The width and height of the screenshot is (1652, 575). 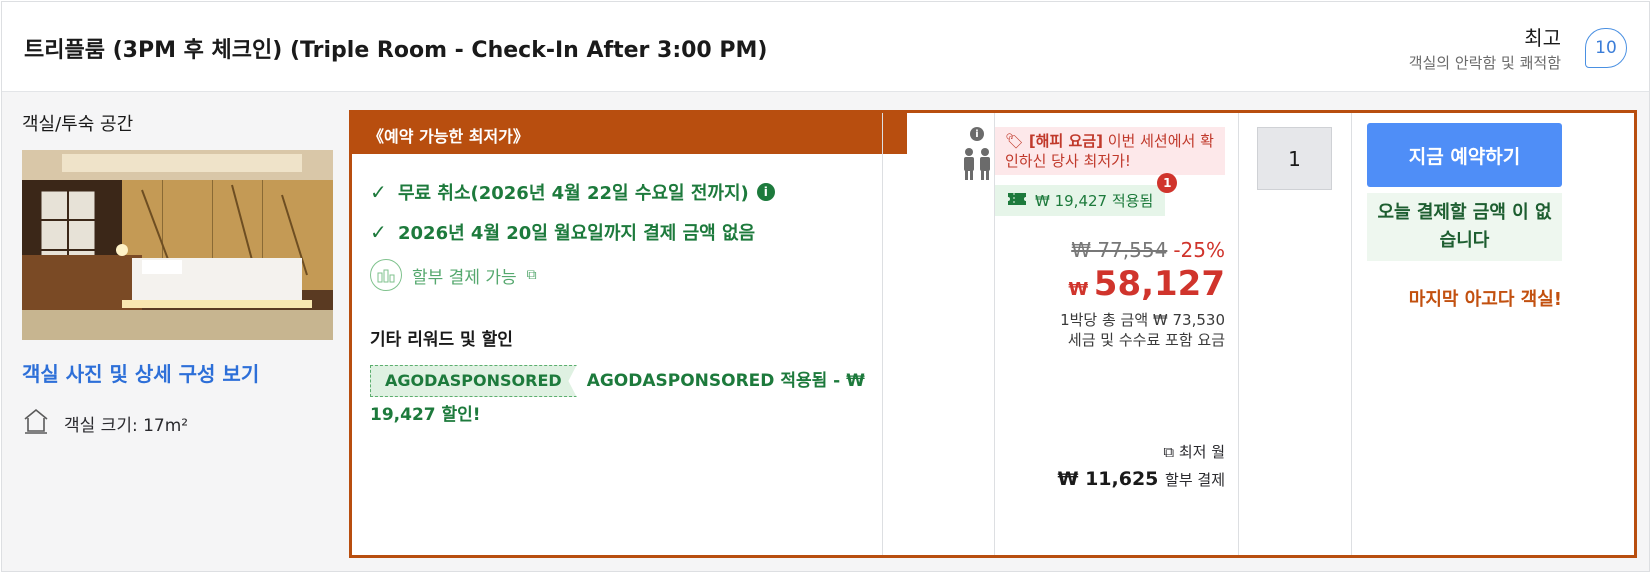 I want to click on booking-column: 지금 예약하기 오늘 결제할 금액 이 없습니다 마지막 아고다 객실!, so click(x=1464, y=217).